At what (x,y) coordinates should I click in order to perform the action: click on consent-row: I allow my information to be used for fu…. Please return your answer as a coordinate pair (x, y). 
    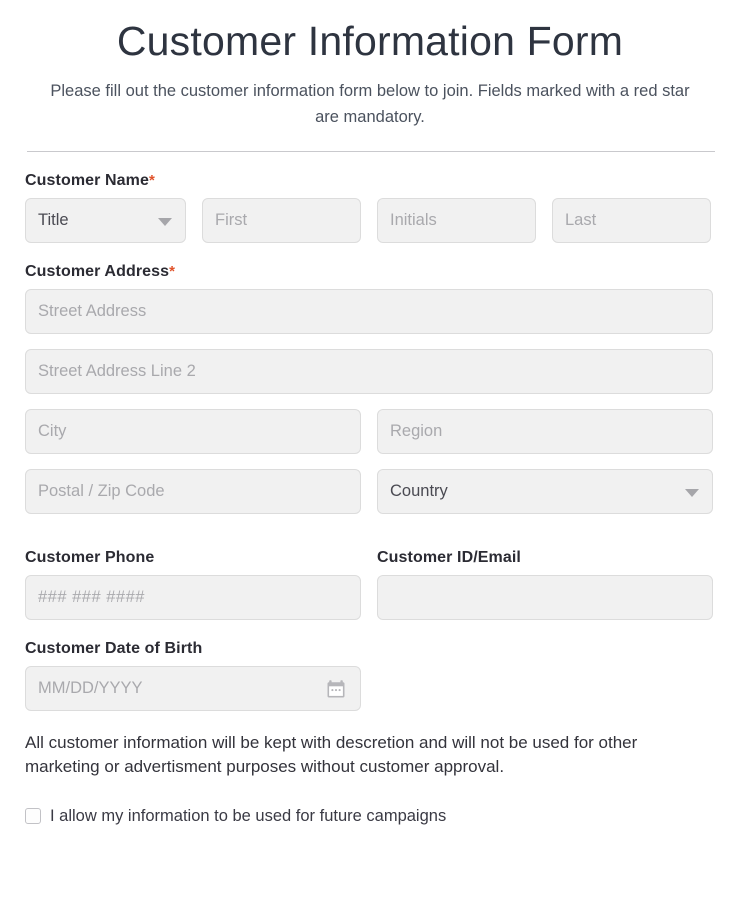
    Looking at the image, I should click on (369, 816).